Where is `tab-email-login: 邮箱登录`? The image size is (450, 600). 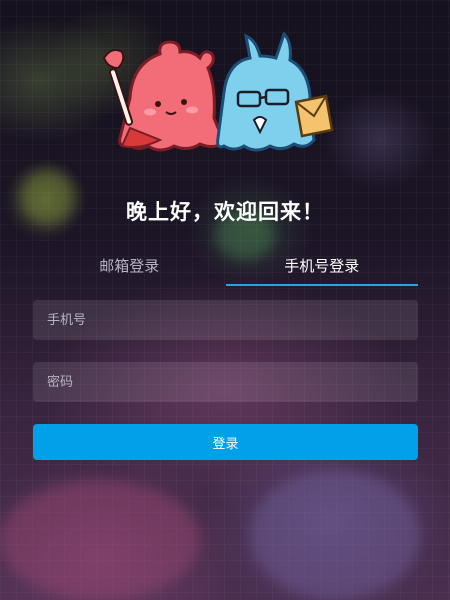
tab-email-login: 邮箱登录 is located at coordinates (129, 268).